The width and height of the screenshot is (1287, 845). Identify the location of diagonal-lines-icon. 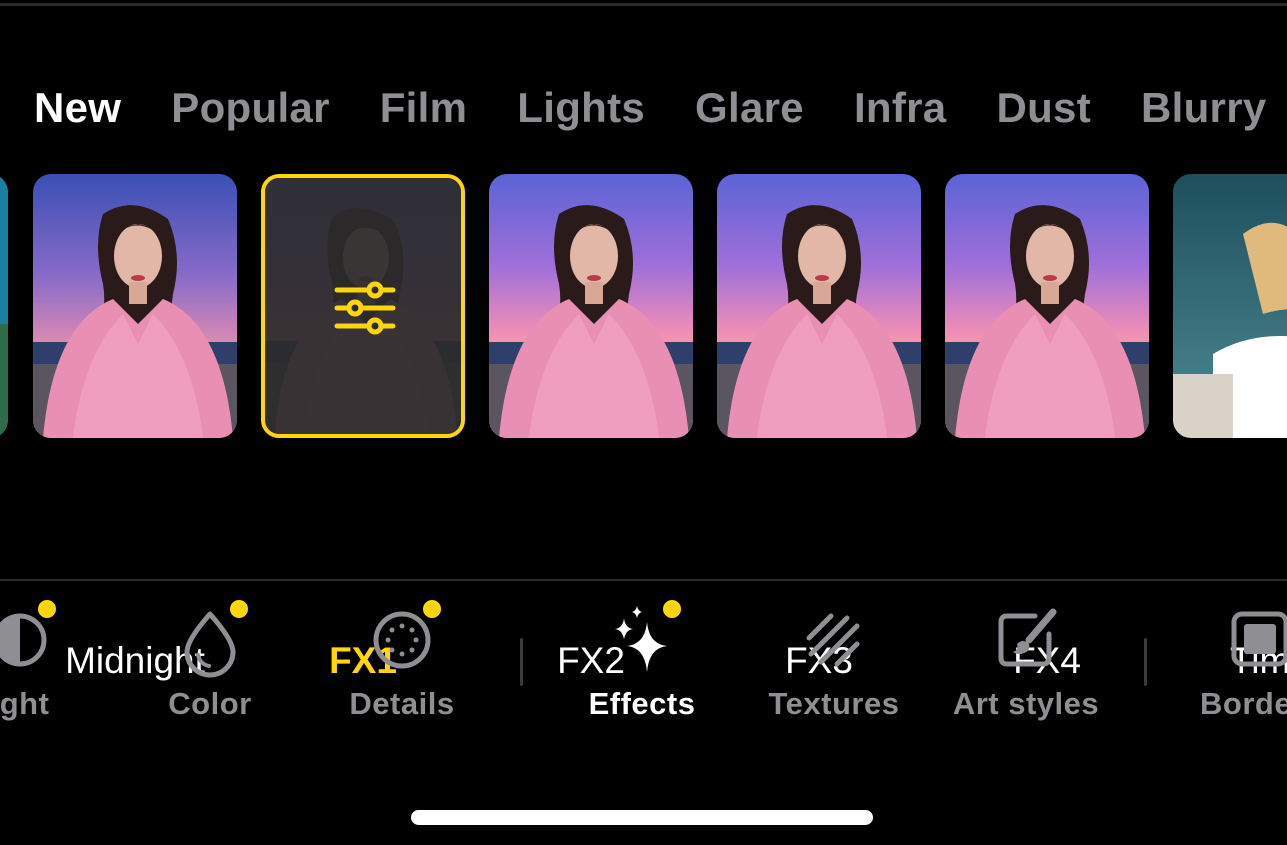
(833, 640).